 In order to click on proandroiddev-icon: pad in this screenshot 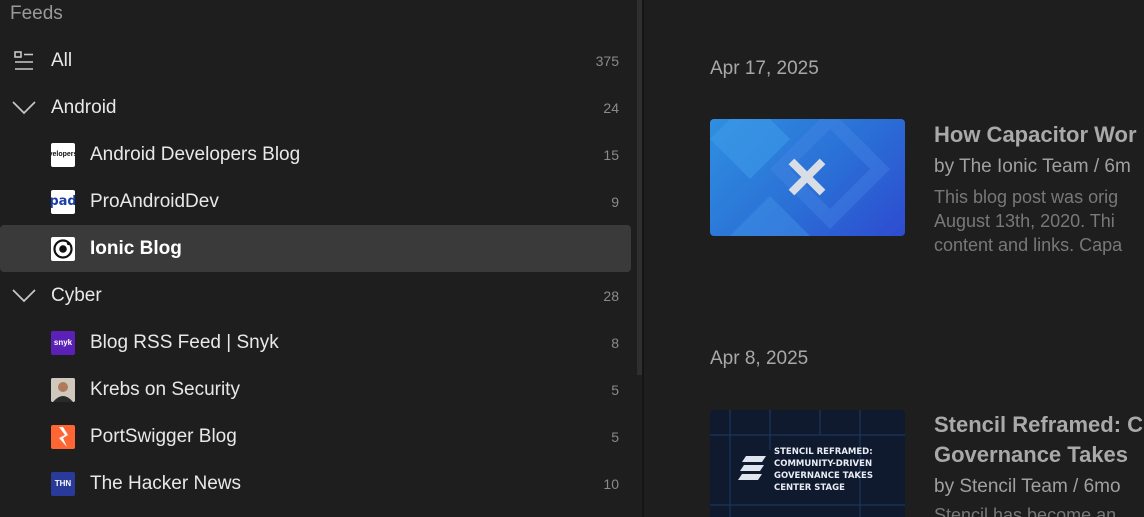, I will do `click(63, 201)`.